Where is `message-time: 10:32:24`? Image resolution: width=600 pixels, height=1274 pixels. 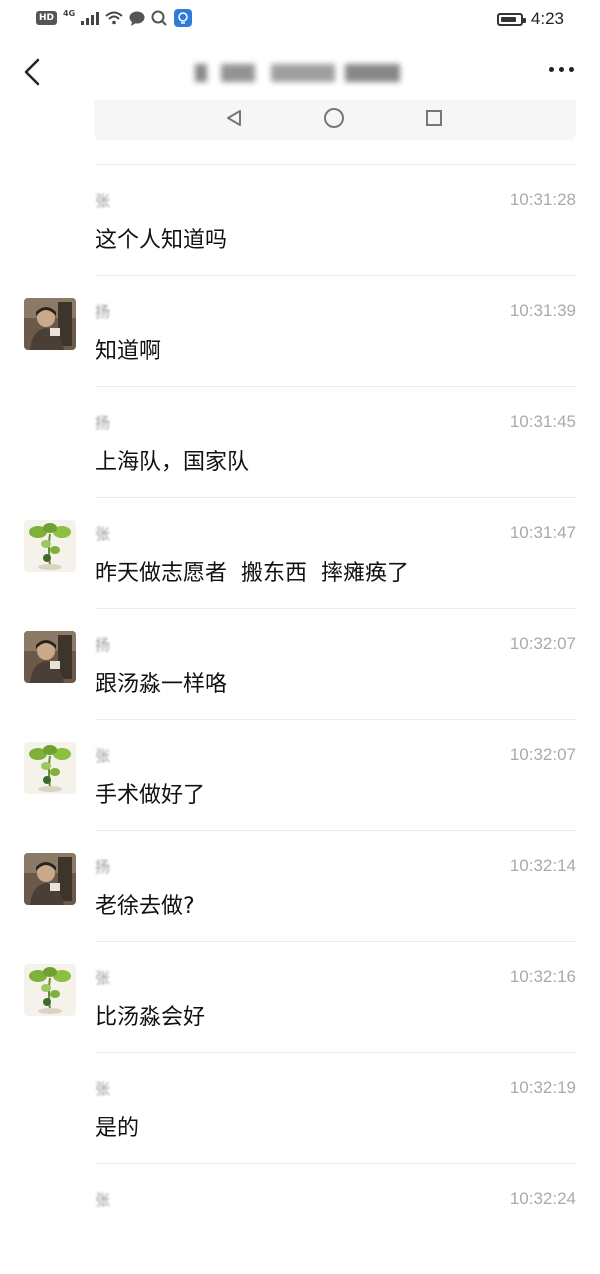 message-time: 10:32:24 is located at coordinates (542, 1198).